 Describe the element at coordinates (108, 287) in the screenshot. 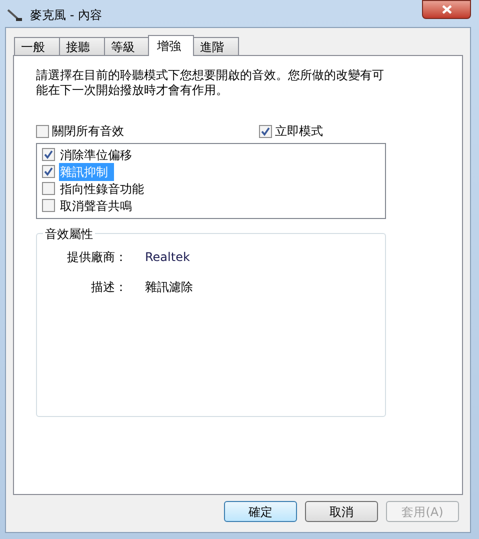

I see `description-label: 描述：` at that location.